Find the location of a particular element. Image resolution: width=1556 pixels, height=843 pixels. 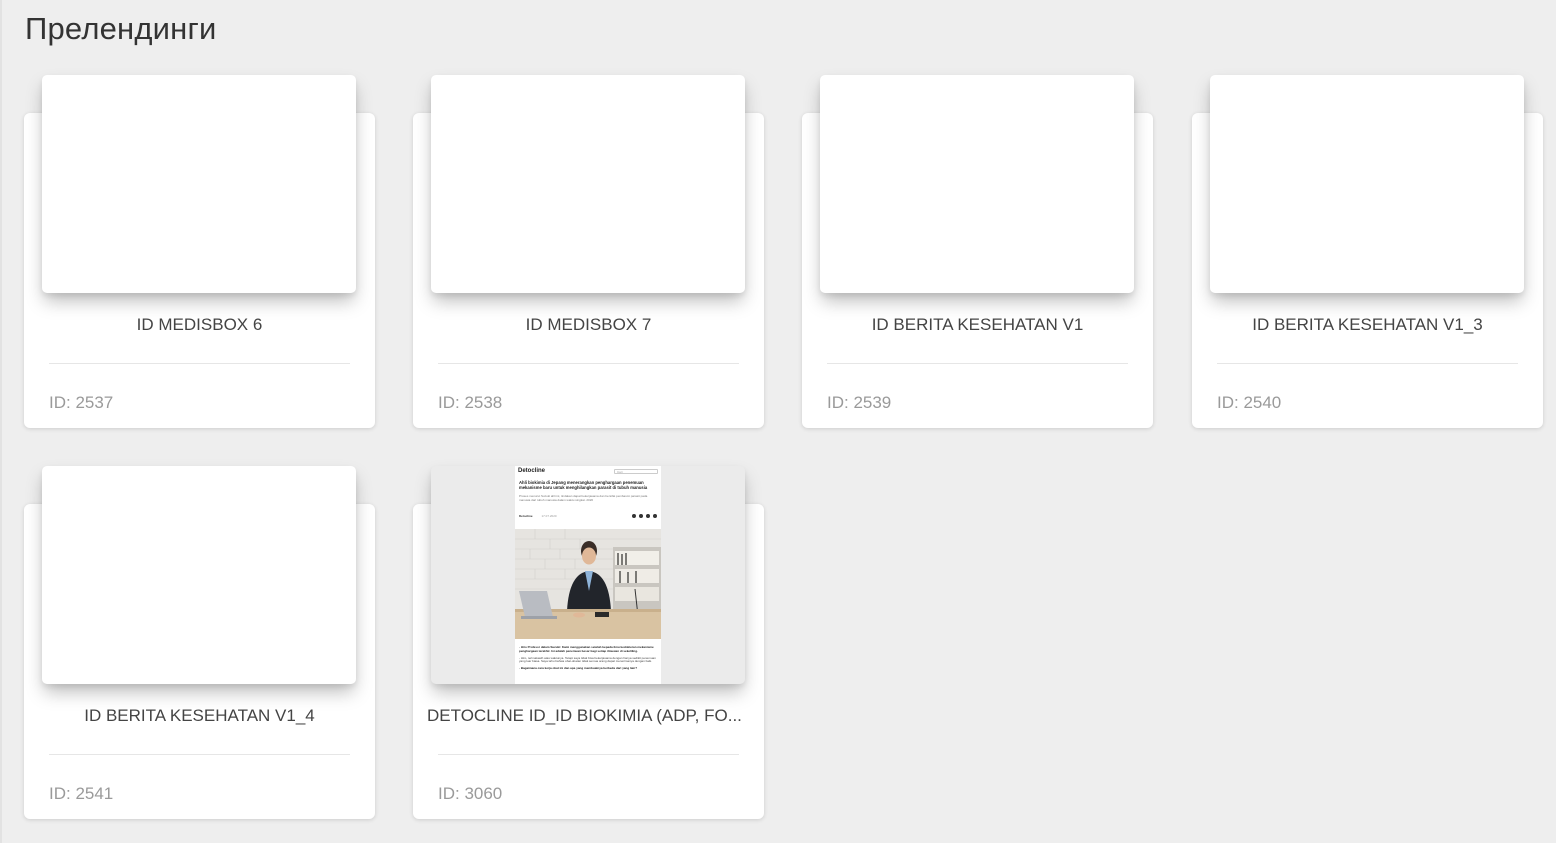

card-title: ID MEDISBOX 7 is located at coordinates (588, 324).